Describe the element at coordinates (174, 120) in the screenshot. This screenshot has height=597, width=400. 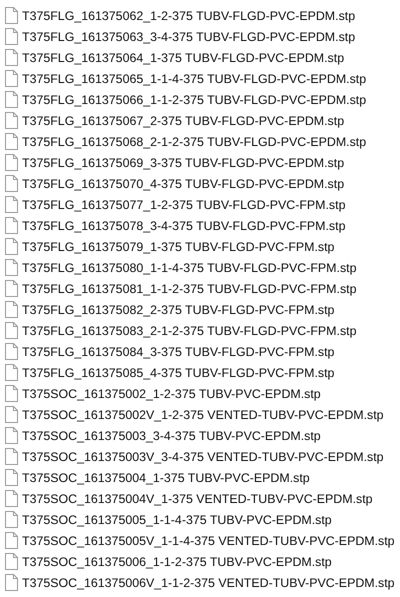
I see `file-item: T375FLG_161375067_2-375 TUBV-FLGD-PVC-EPDM.stp` at that location.